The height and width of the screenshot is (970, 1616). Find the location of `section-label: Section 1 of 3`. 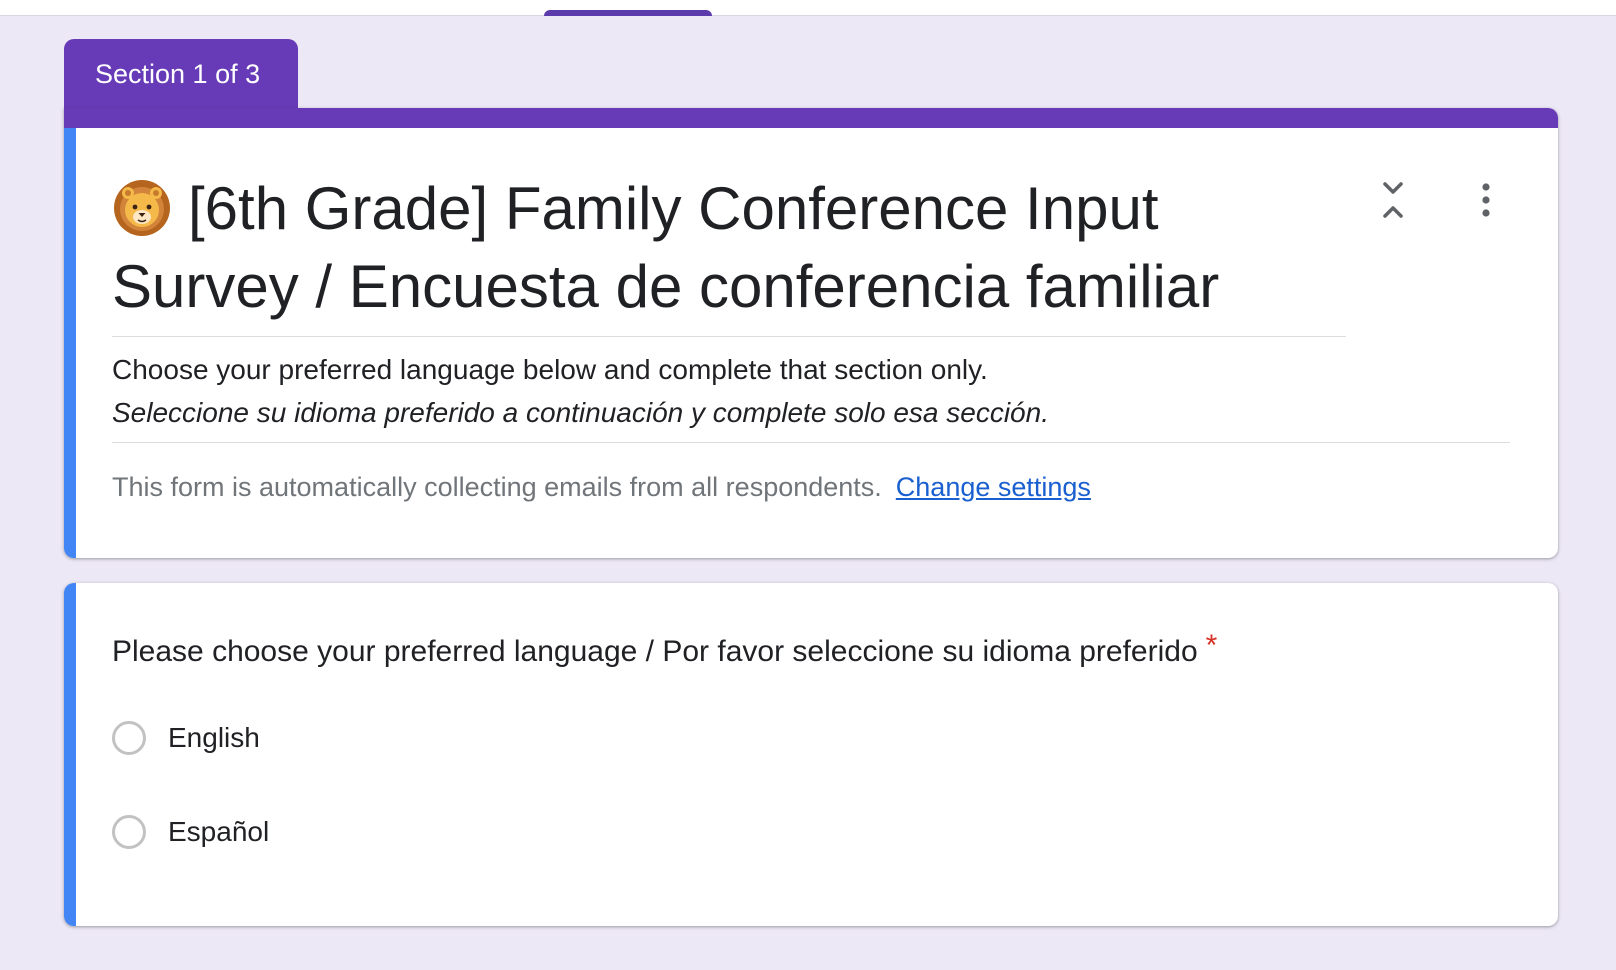

section-label: Section 1 of 3 is located at coordinates (178, 74).